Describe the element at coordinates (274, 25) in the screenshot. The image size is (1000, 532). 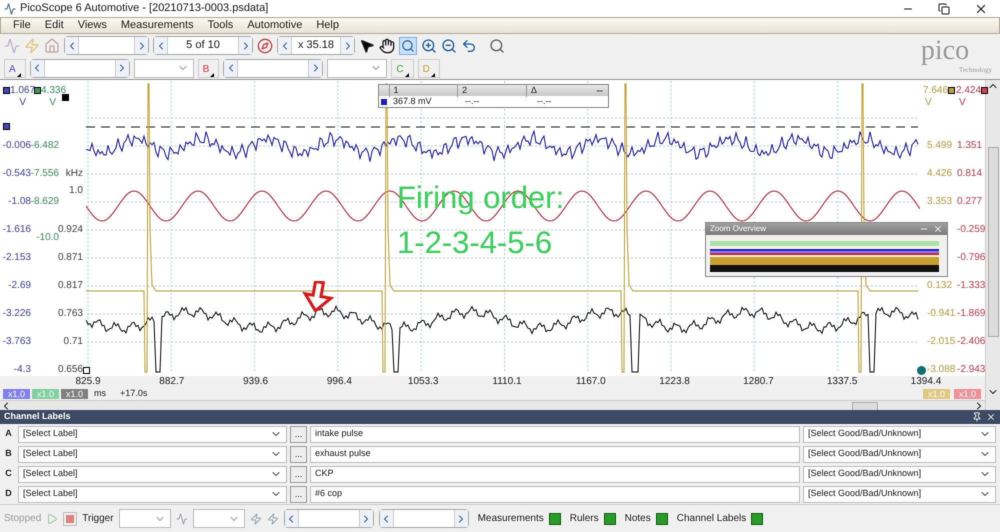
I see `menu-item: Automotive` at that location.